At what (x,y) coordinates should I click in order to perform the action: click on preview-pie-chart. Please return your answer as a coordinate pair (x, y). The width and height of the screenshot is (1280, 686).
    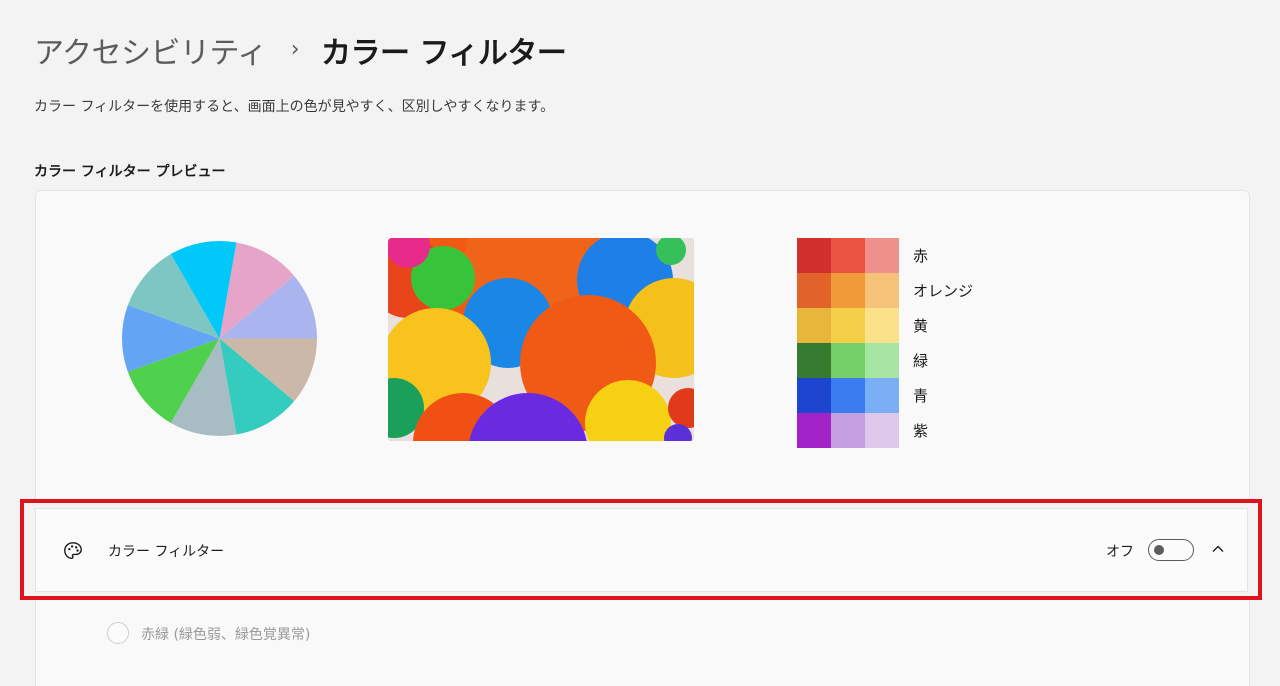
    Looking at the image, I should click on (219, 338).